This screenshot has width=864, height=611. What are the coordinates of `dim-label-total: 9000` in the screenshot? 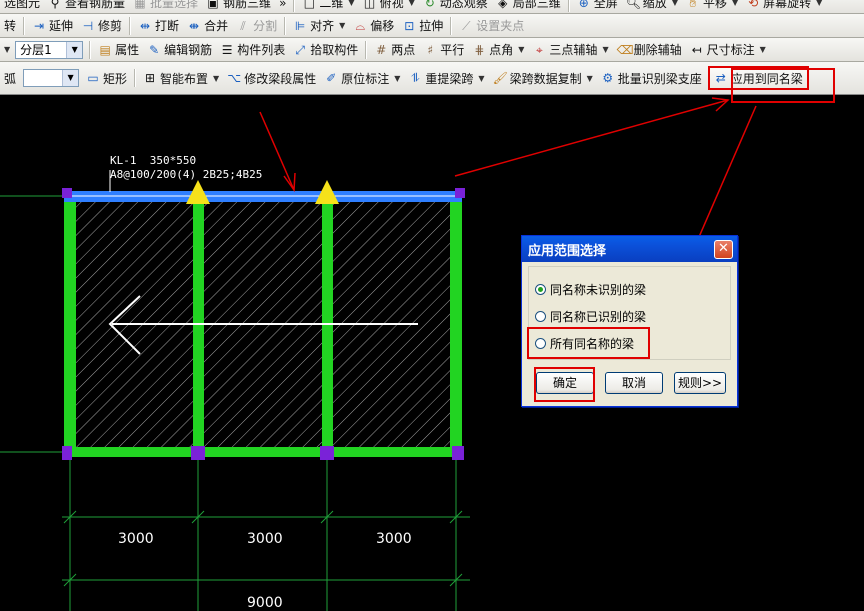 It's located at (265, 603).